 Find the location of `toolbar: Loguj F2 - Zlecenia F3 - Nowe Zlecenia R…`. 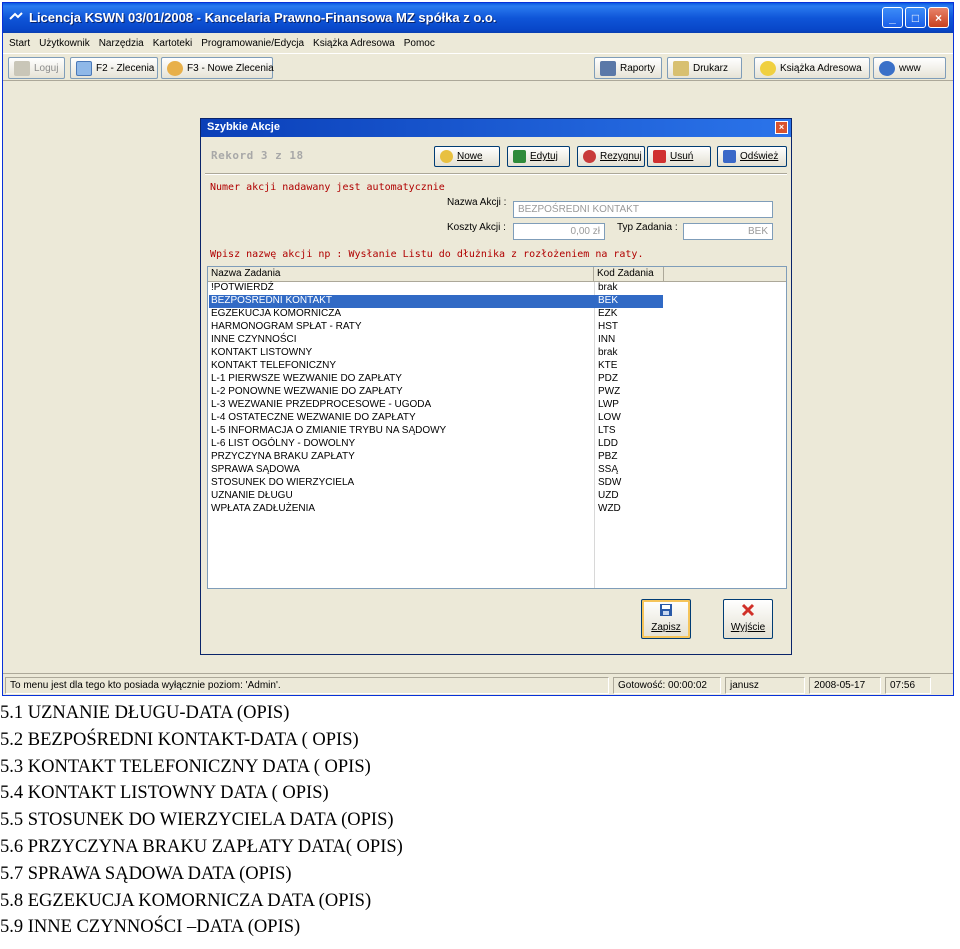

toolbar: Loguj F2 - Zlecenia F3 - Nowe Zlecenia R… is located at coordinates (478, 67).